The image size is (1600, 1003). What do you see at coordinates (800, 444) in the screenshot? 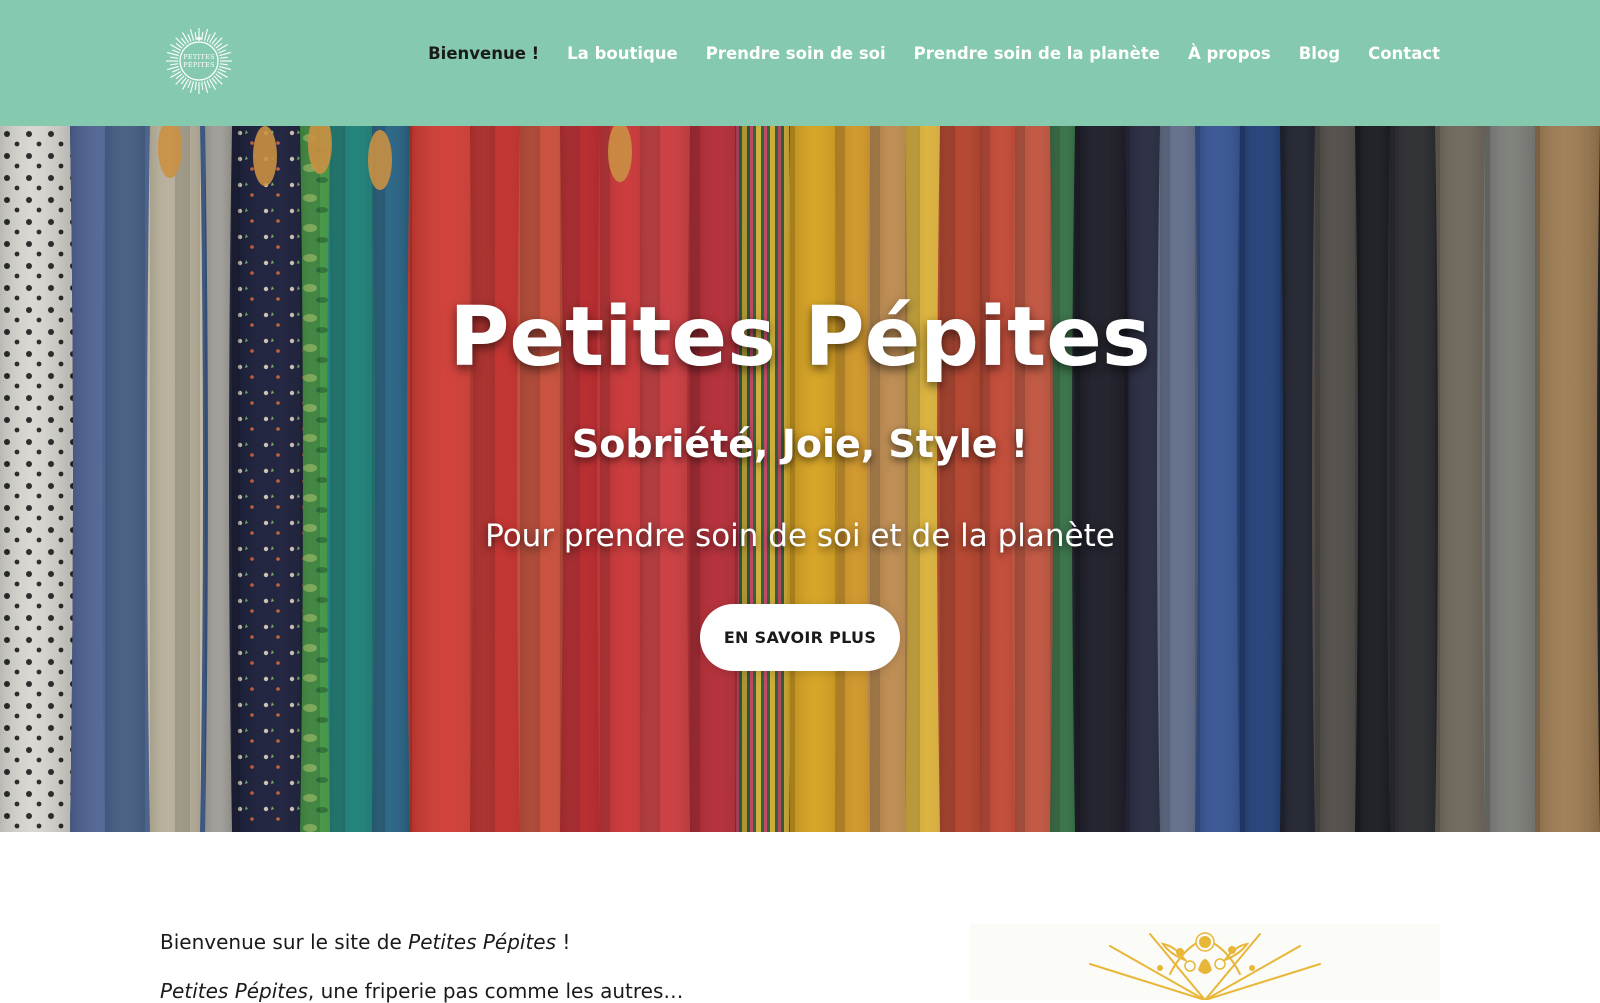
I see `hero-subtitle: Sobriété, Joie, Style !` at bounding box center [800, 444].